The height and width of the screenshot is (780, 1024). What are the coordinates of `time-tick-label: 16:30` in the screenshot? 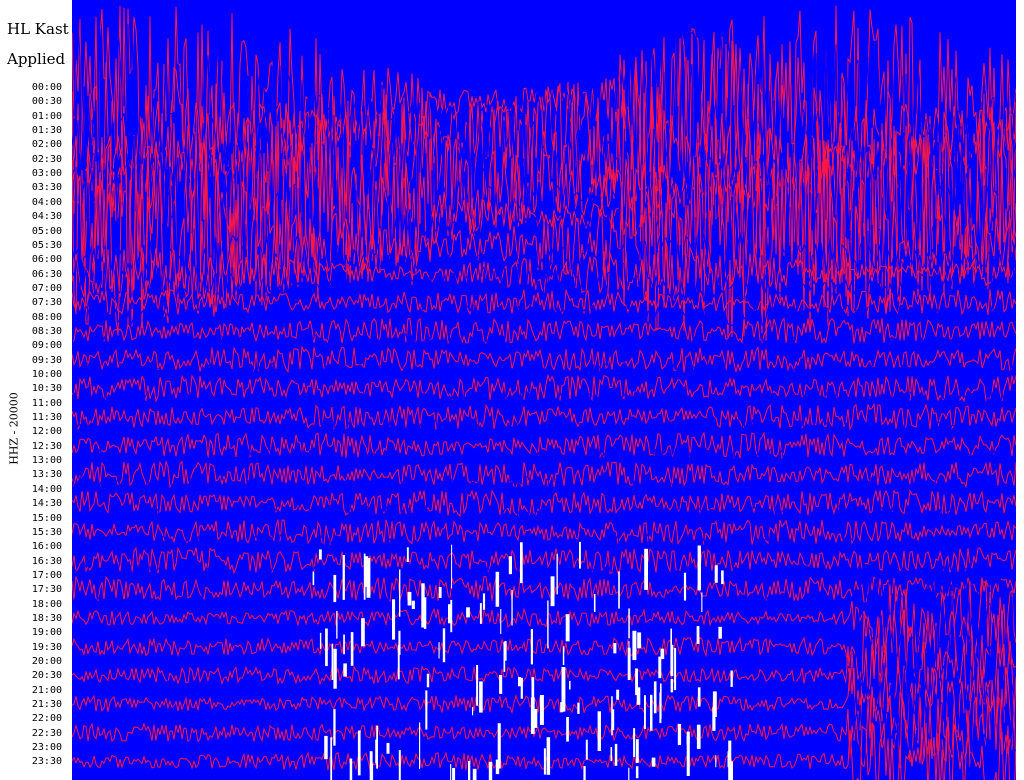 It's located at (46, 561).